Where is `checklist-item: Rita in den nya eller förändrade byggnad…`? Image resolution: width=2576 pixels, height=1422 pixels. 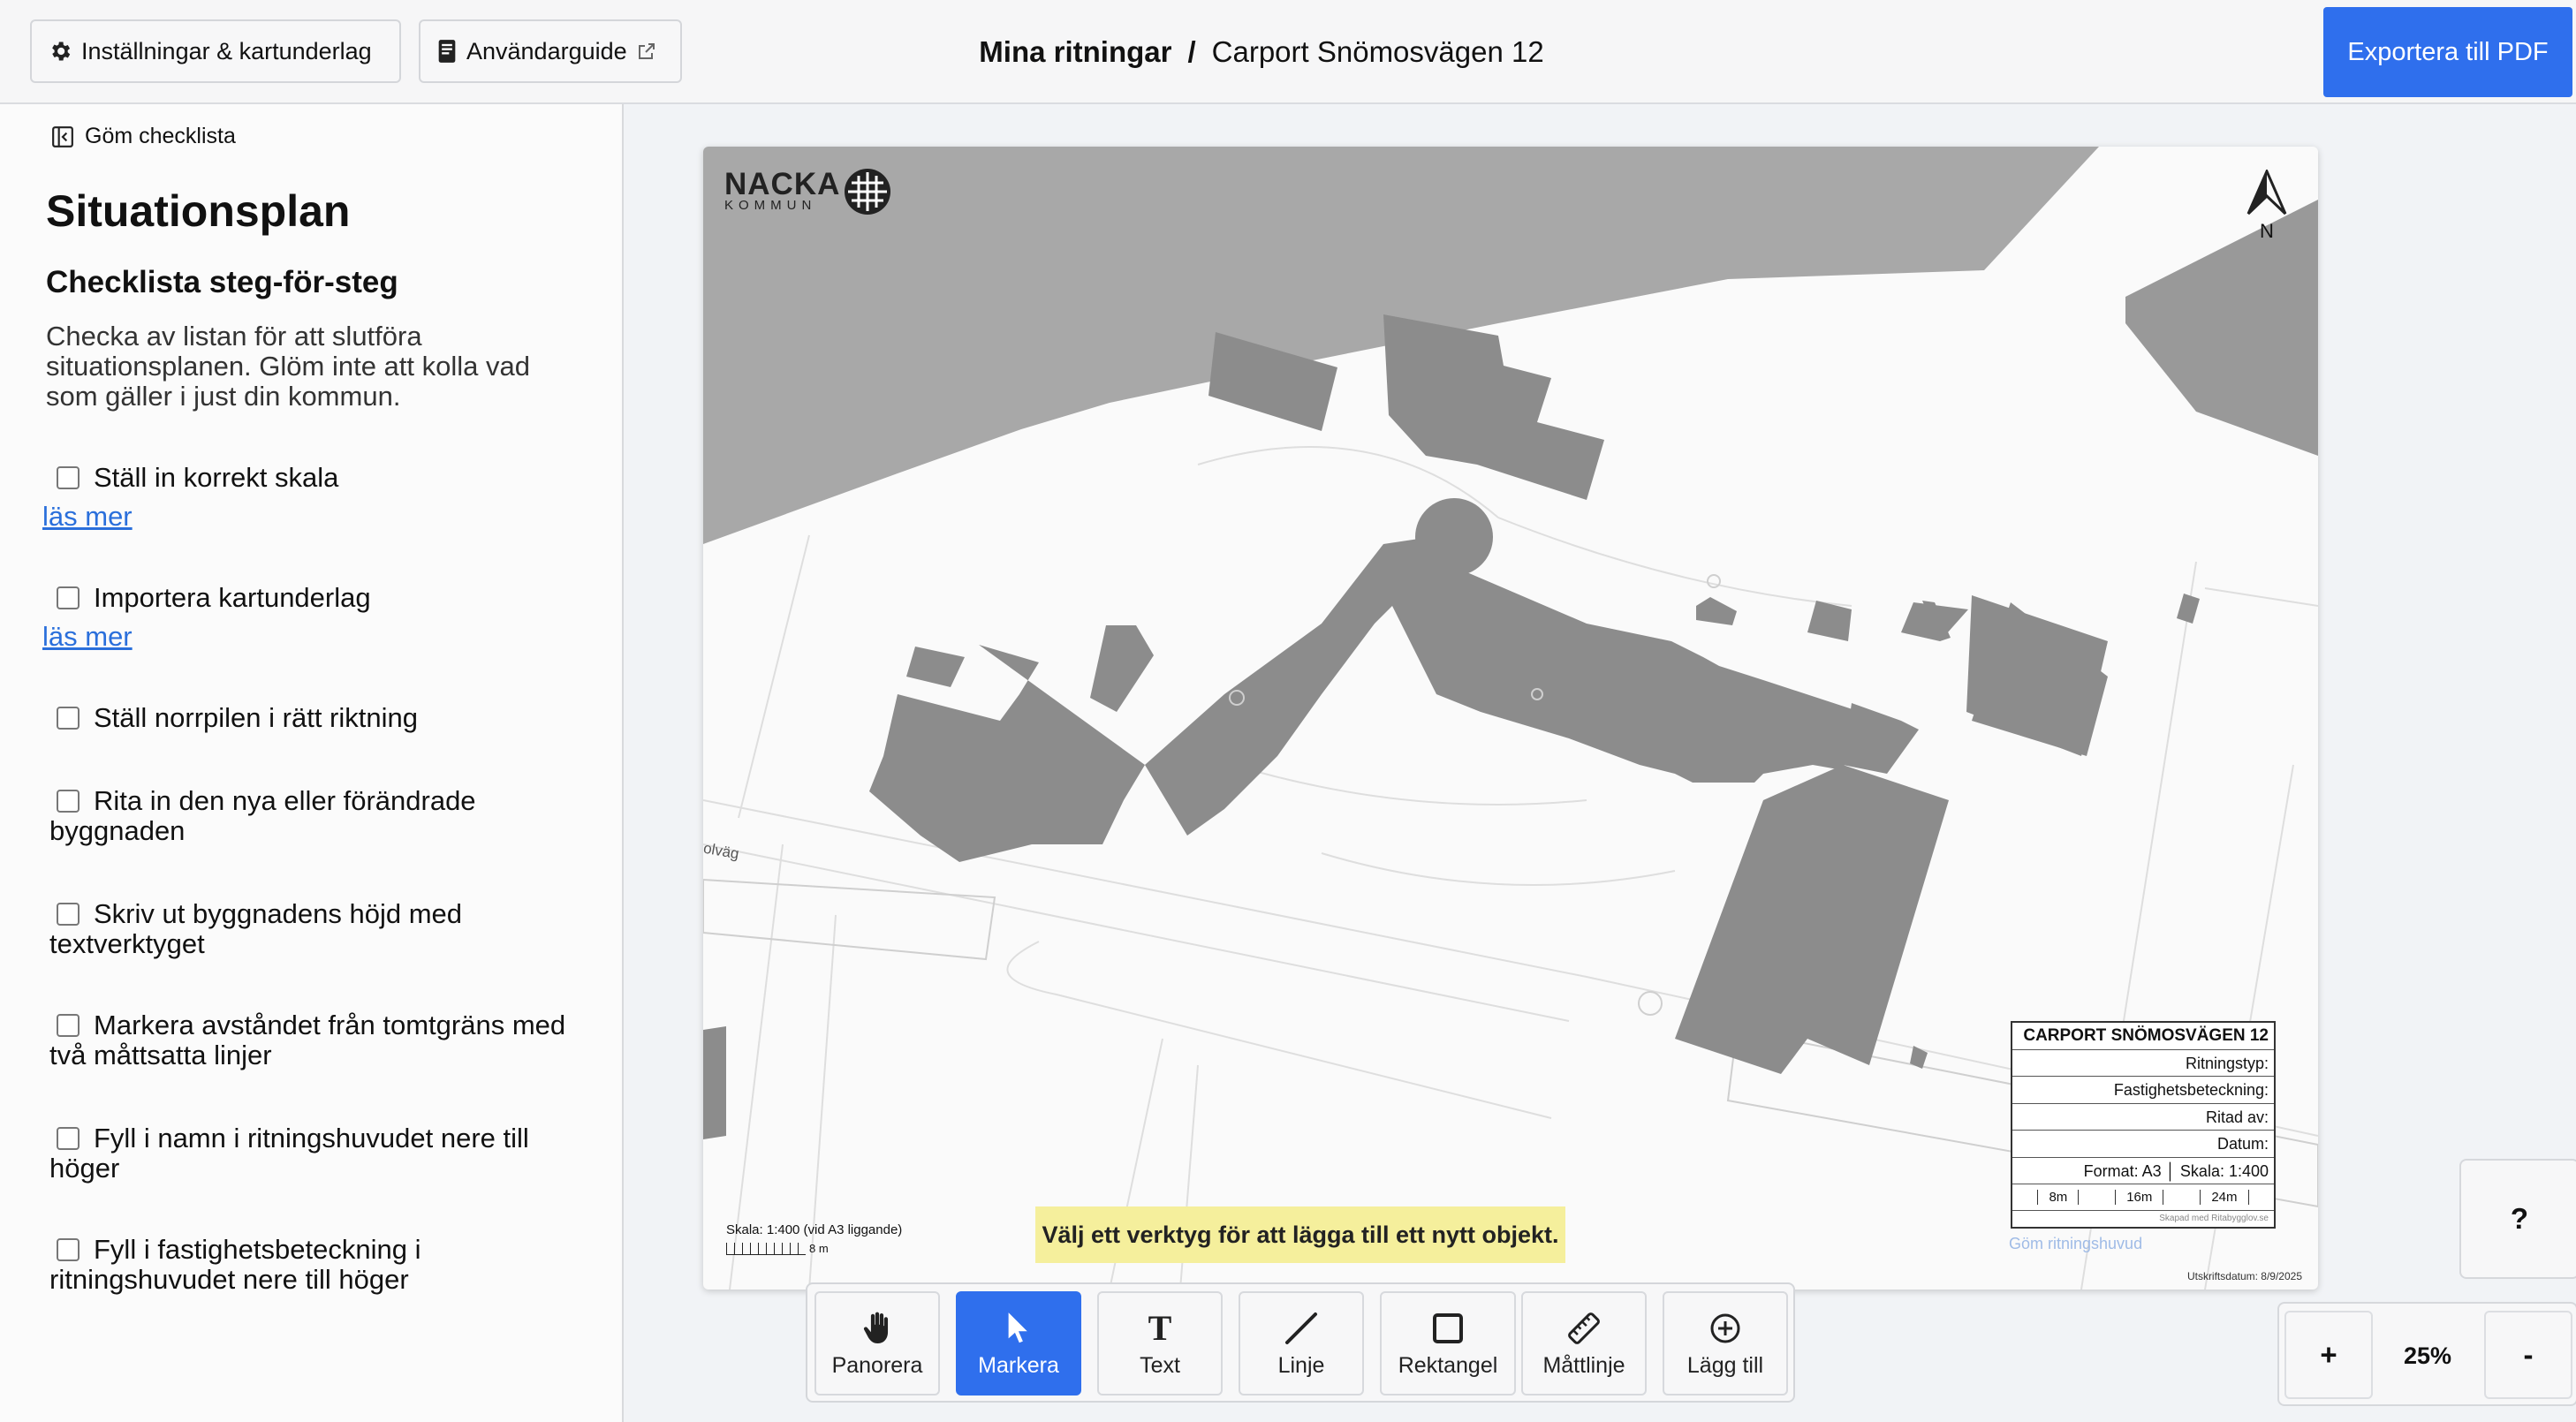
checklist-item: Rita in den nya eller förändrade byggnad… is located at coordinates (314, 816).